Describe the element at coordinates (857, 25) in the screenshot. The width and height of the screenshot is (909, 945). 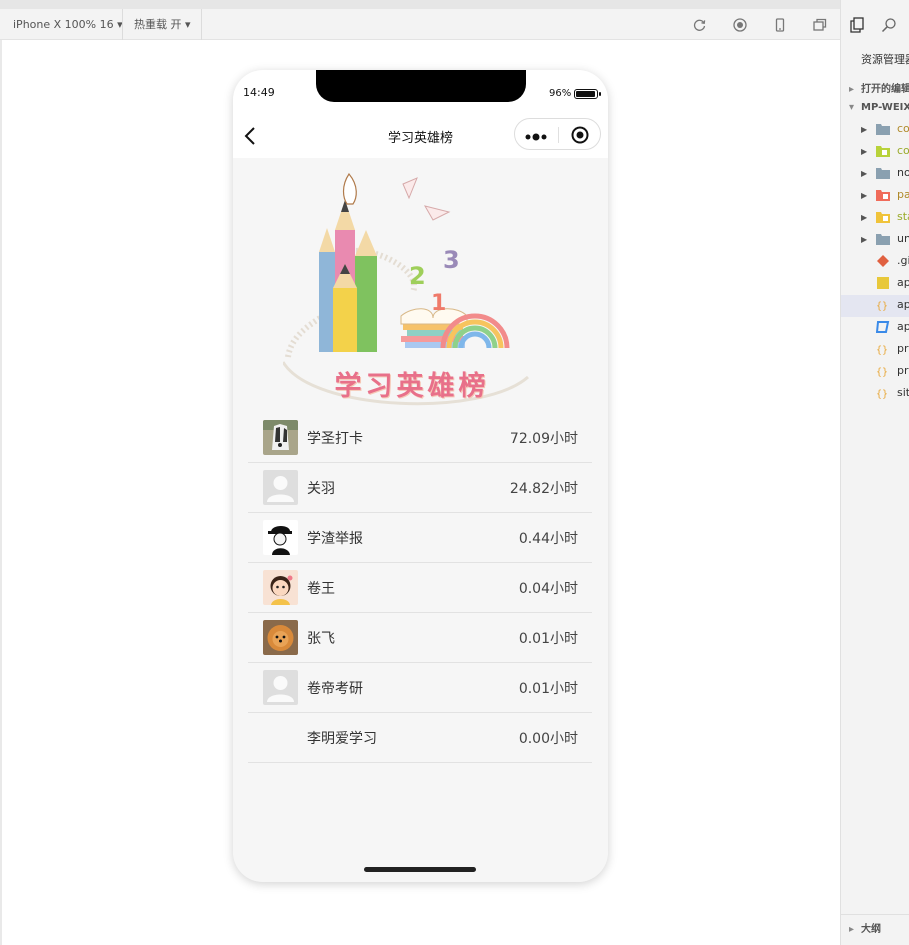
I see `files-icon` at that location.